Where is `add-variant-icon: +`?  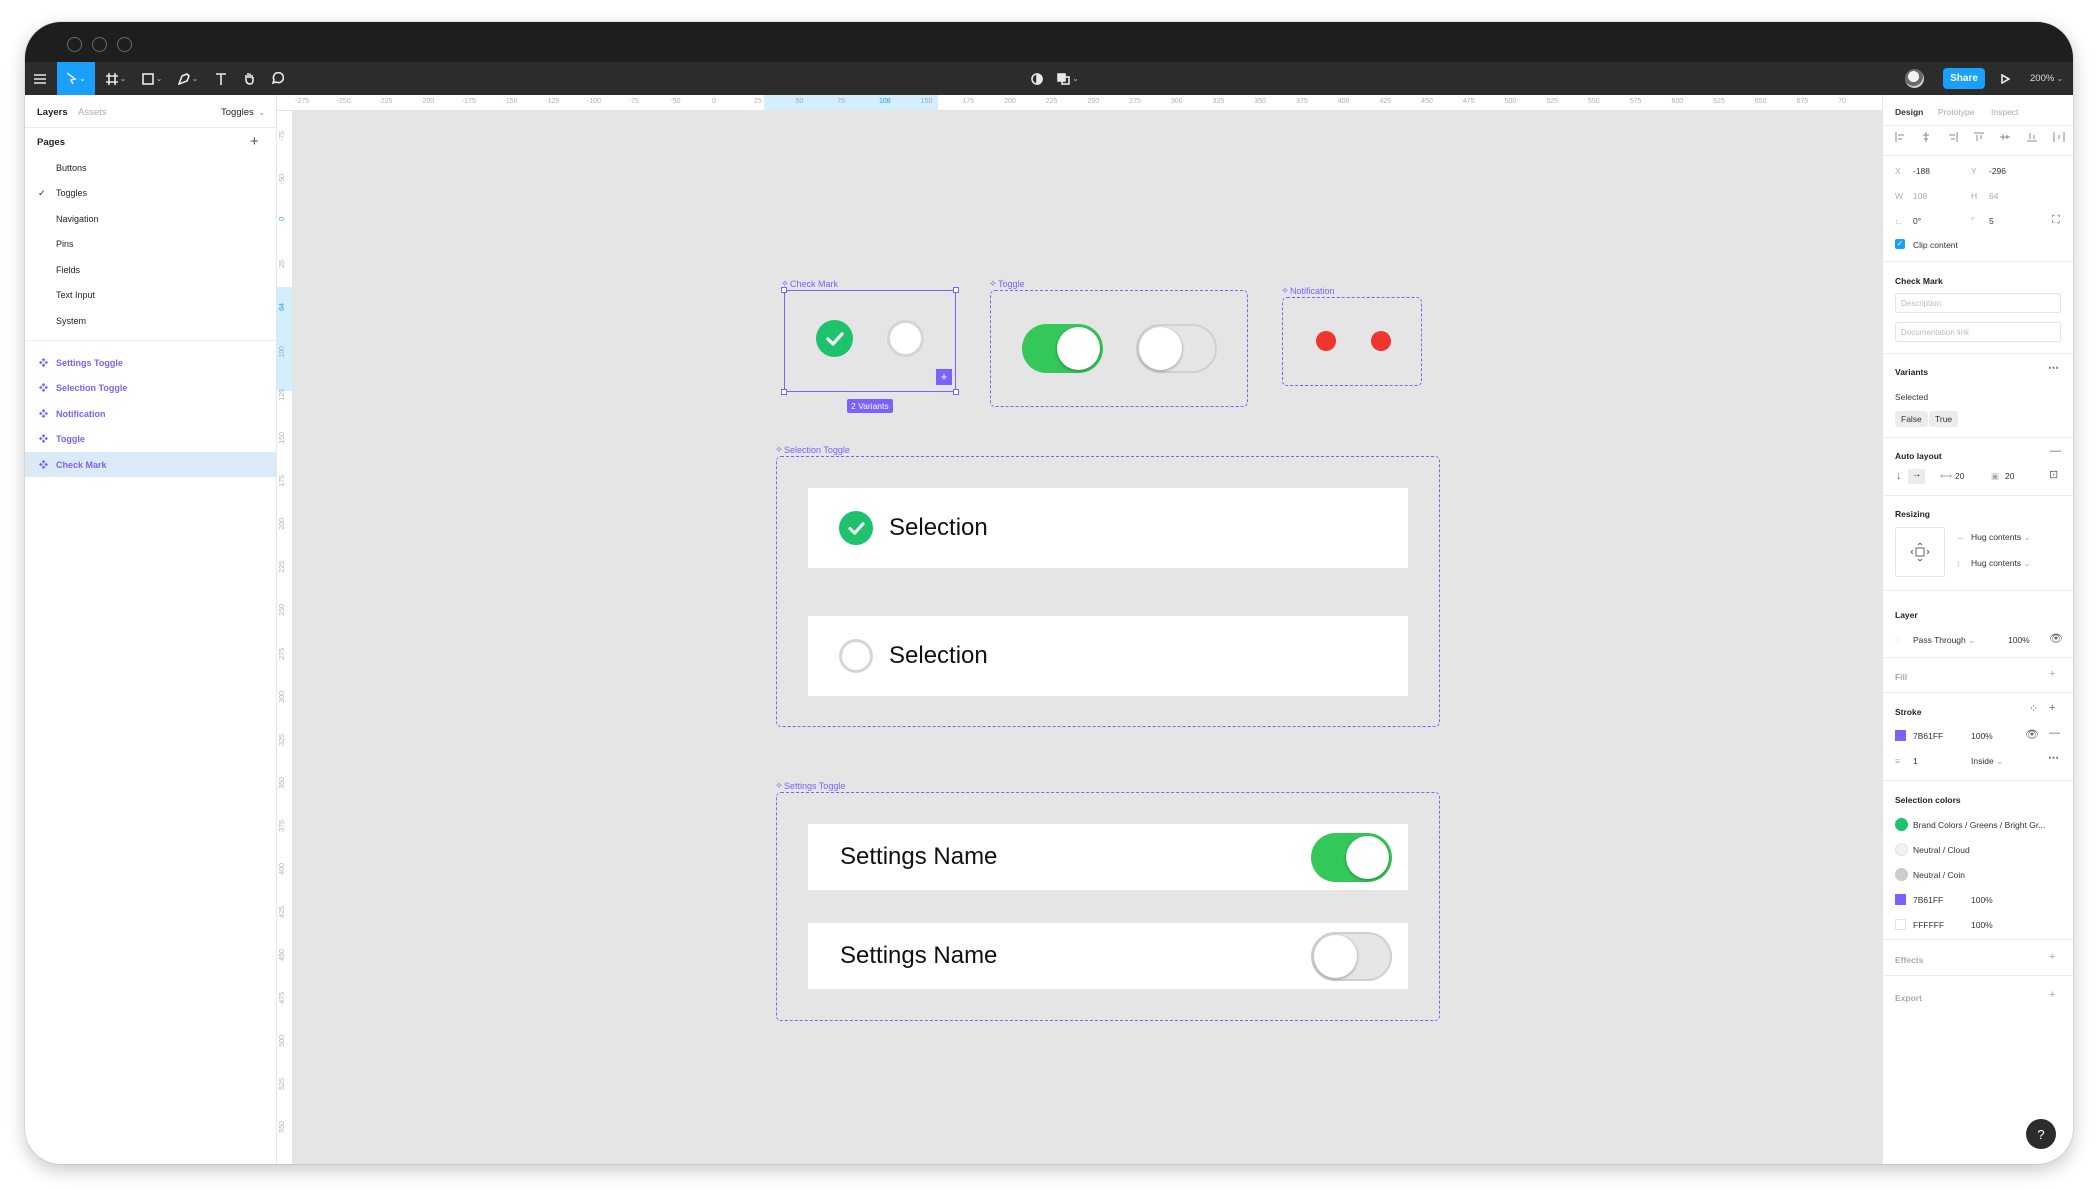
add-variant-icon: + is located at coordinates (944, 377).